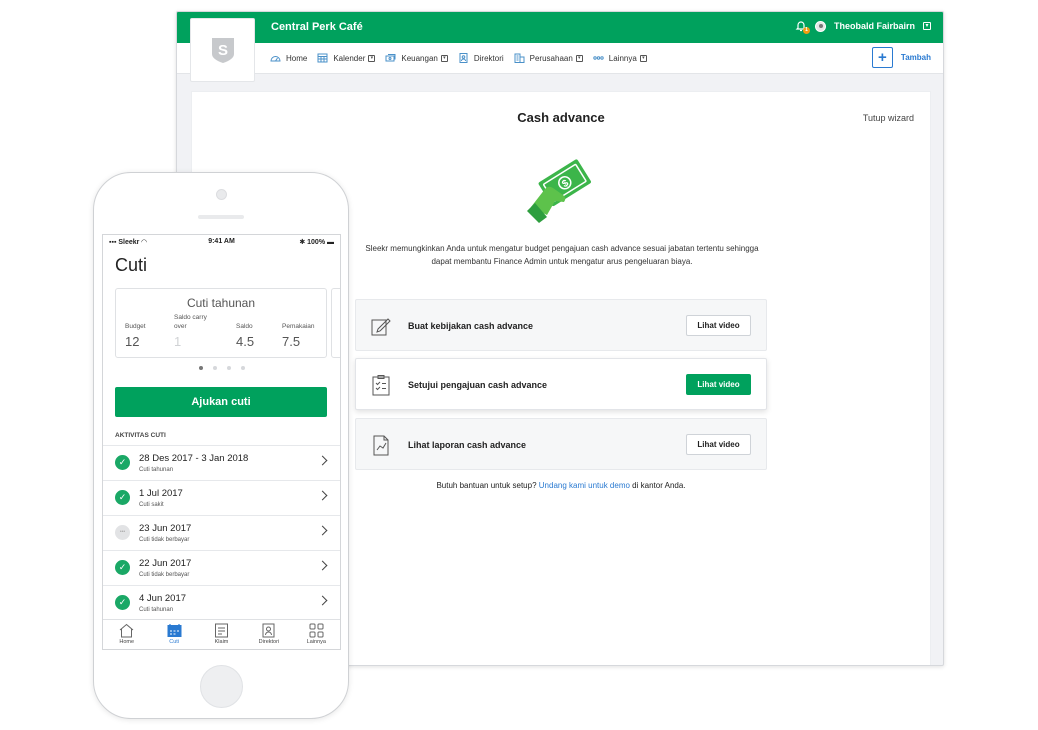 This screenshot has height=730, width=1038. What do you see at coordinates (126, 634) in the screenshot?
I see `tab-home: Home` at bounding box center [126, 634].